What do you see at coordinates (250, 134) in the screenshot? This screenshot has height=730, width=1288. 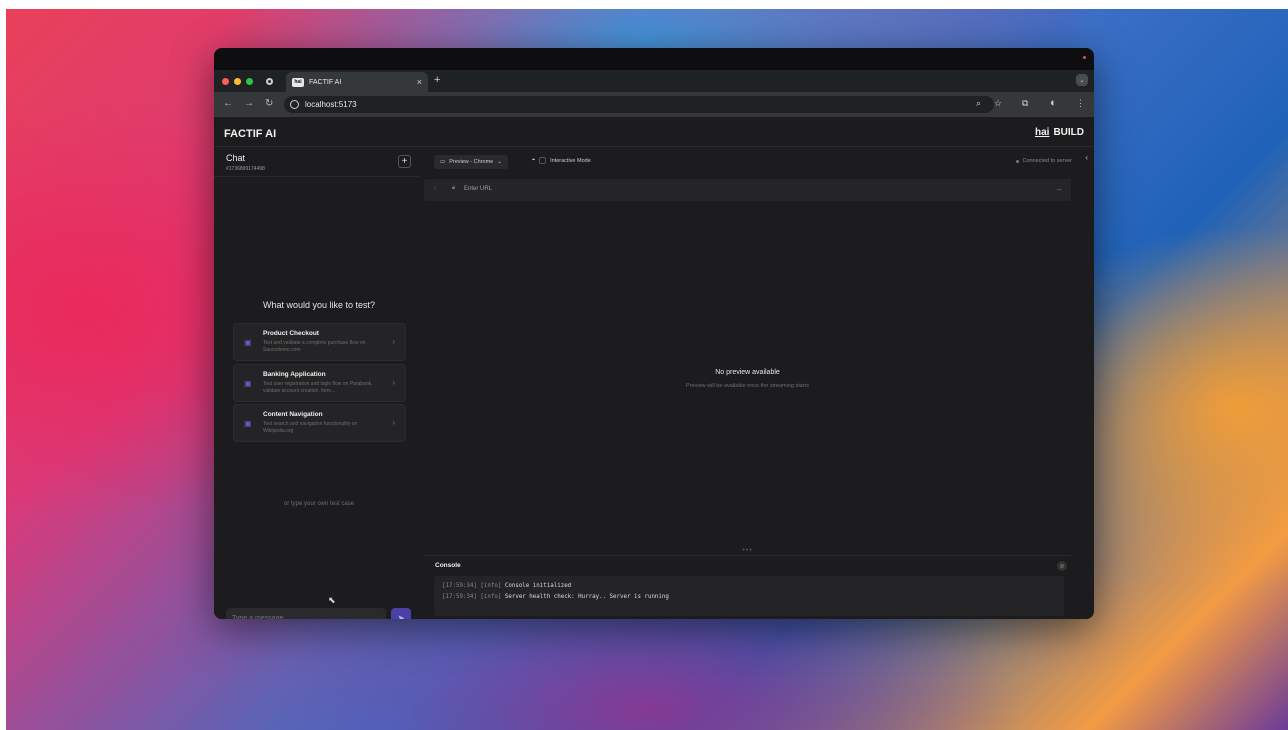 I see `app-title: FACTIF AI` at bounding box center [250, 134].